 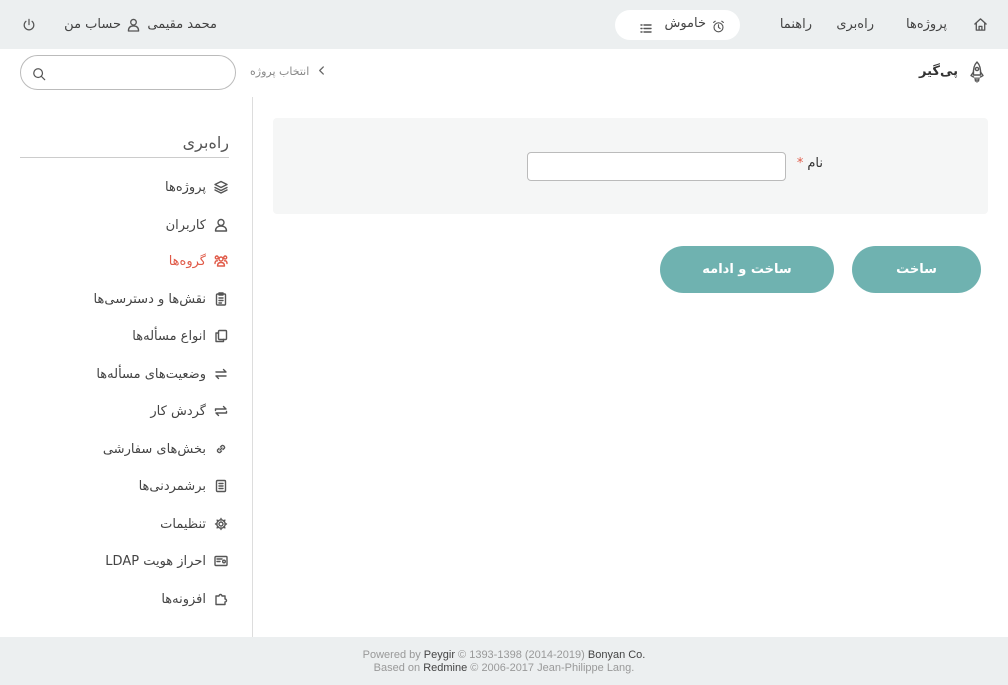 I want to click on footer-copyright-2: © 2006-2017 Jean-Philippe Lang., so click(x=552, y=668).